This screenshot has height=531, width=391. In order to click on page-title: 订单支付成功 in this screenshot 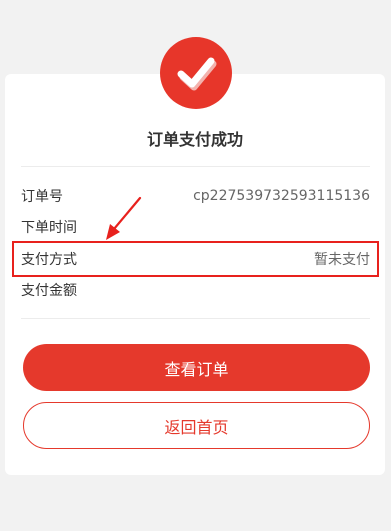, I will do `click(194, 139)`.